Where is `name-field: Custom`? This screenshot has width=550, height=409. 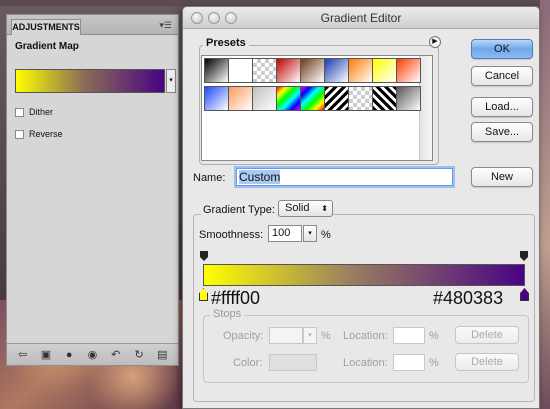 name-field: Custom is located at coordinates (344, 177).